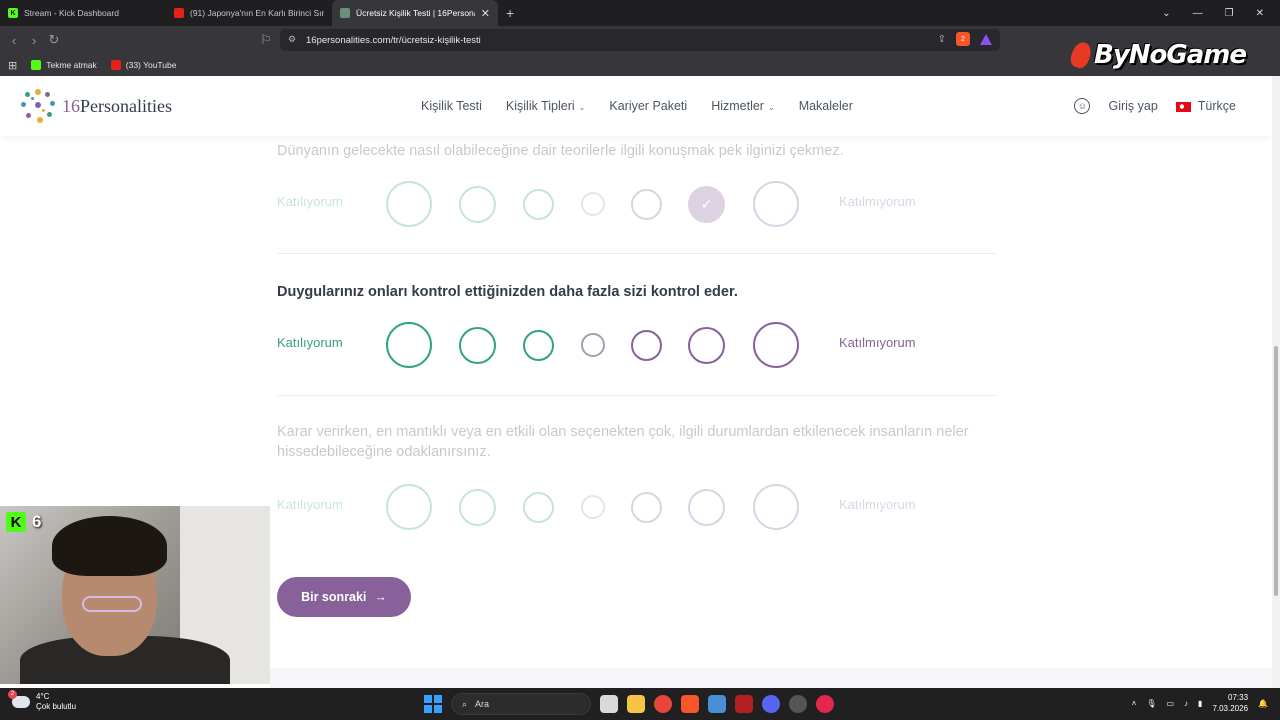 Image resolution: width=1280 pixels, height=720 pixels. I want to click on bookmark-page-icon: ⚐, so click(266, 40).